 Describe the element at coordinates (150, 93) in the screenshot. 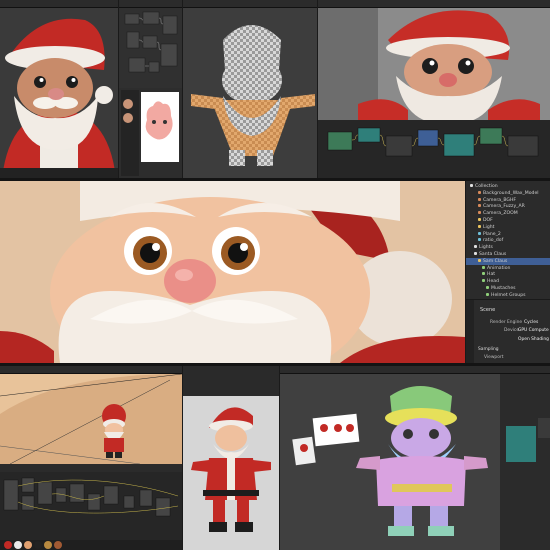

I see `node-graph-b` at that location.